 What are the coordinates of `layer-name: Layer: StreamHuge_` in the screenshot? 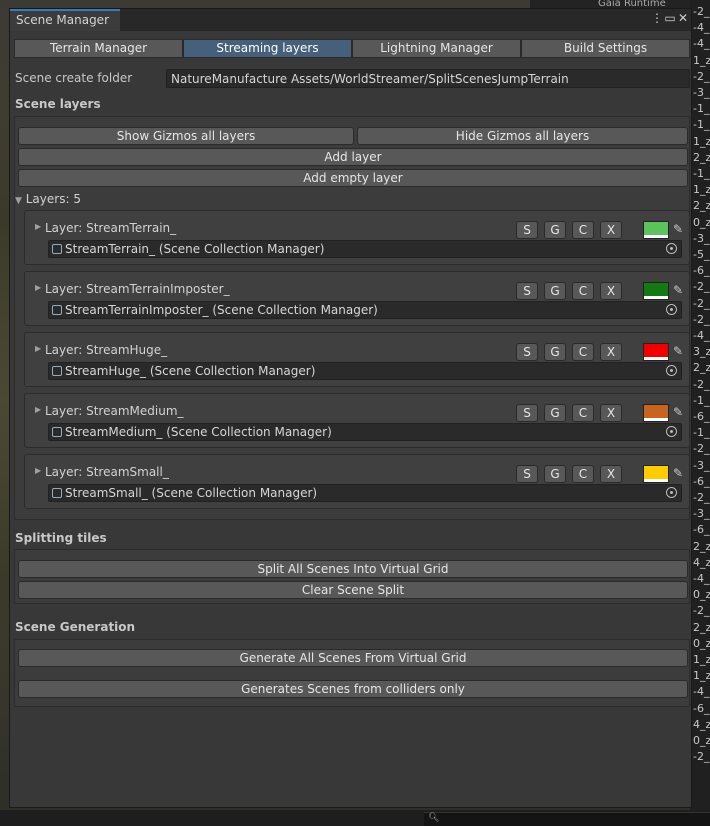 It's located at (106, 350).